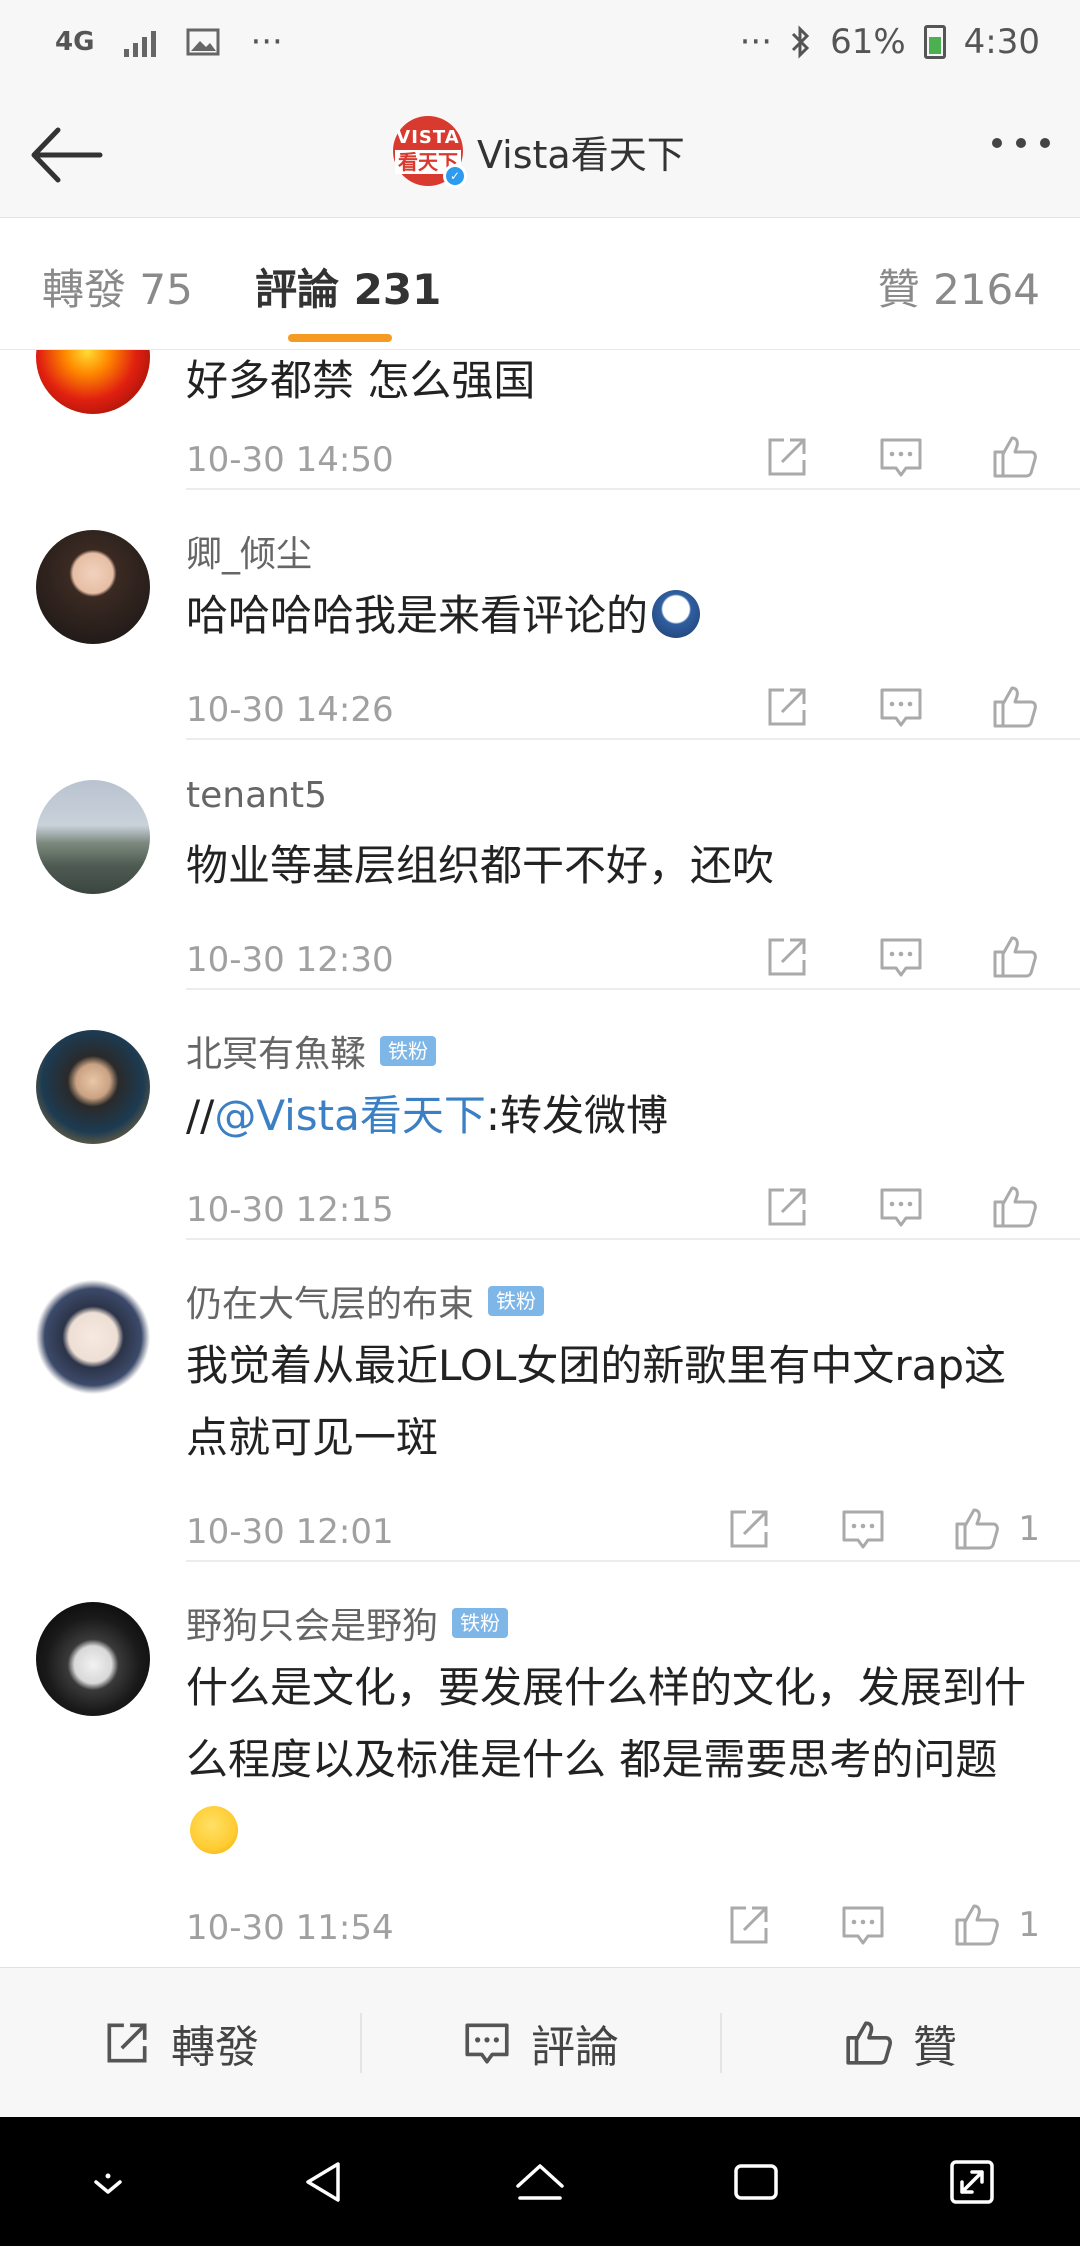 The width and height of the screenshot is (1080, 2246). What do you see at coordinates (596, 1401) in the screenshot?
I see `comment-text: 我觉着从最近LOL女团的新歌里有中文rap这点就可见一斑` at bounding box center [596, 1401].